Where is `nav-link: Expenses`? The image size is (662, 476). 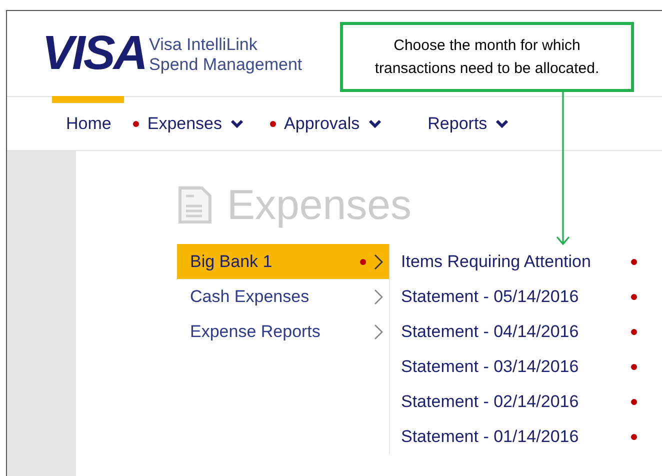 nav-link: Expenses is located at coordinates (184, 123).